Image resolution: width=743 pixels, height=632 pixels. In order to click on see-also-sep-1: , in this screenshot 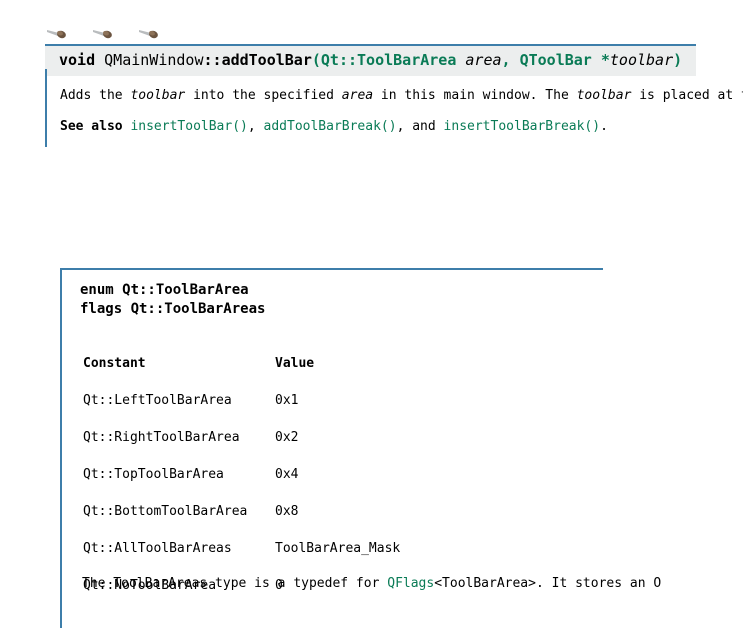, I will do `click(255, 126)`.